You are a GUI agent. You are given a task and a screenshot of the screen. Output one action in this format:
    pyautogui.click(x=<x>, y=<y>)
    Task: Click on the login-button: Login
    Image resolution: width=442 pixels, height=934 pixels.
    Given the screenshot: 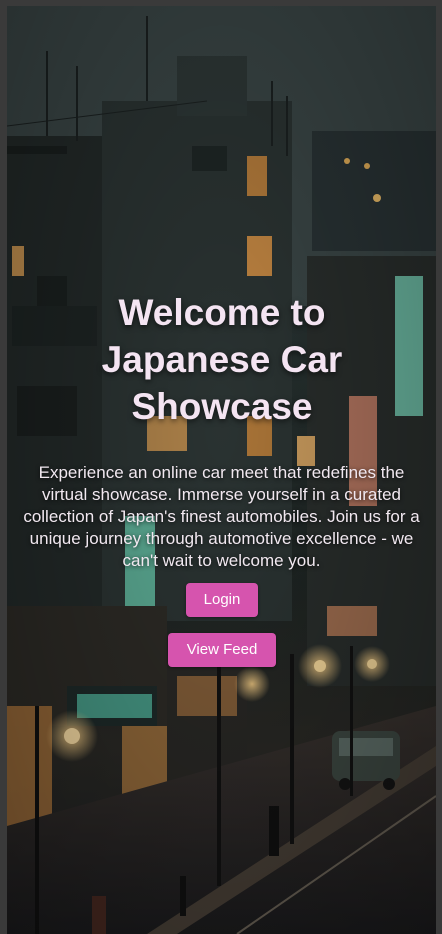 What is the action you would take?
    pyautogui.click(x=222, y=600)
    